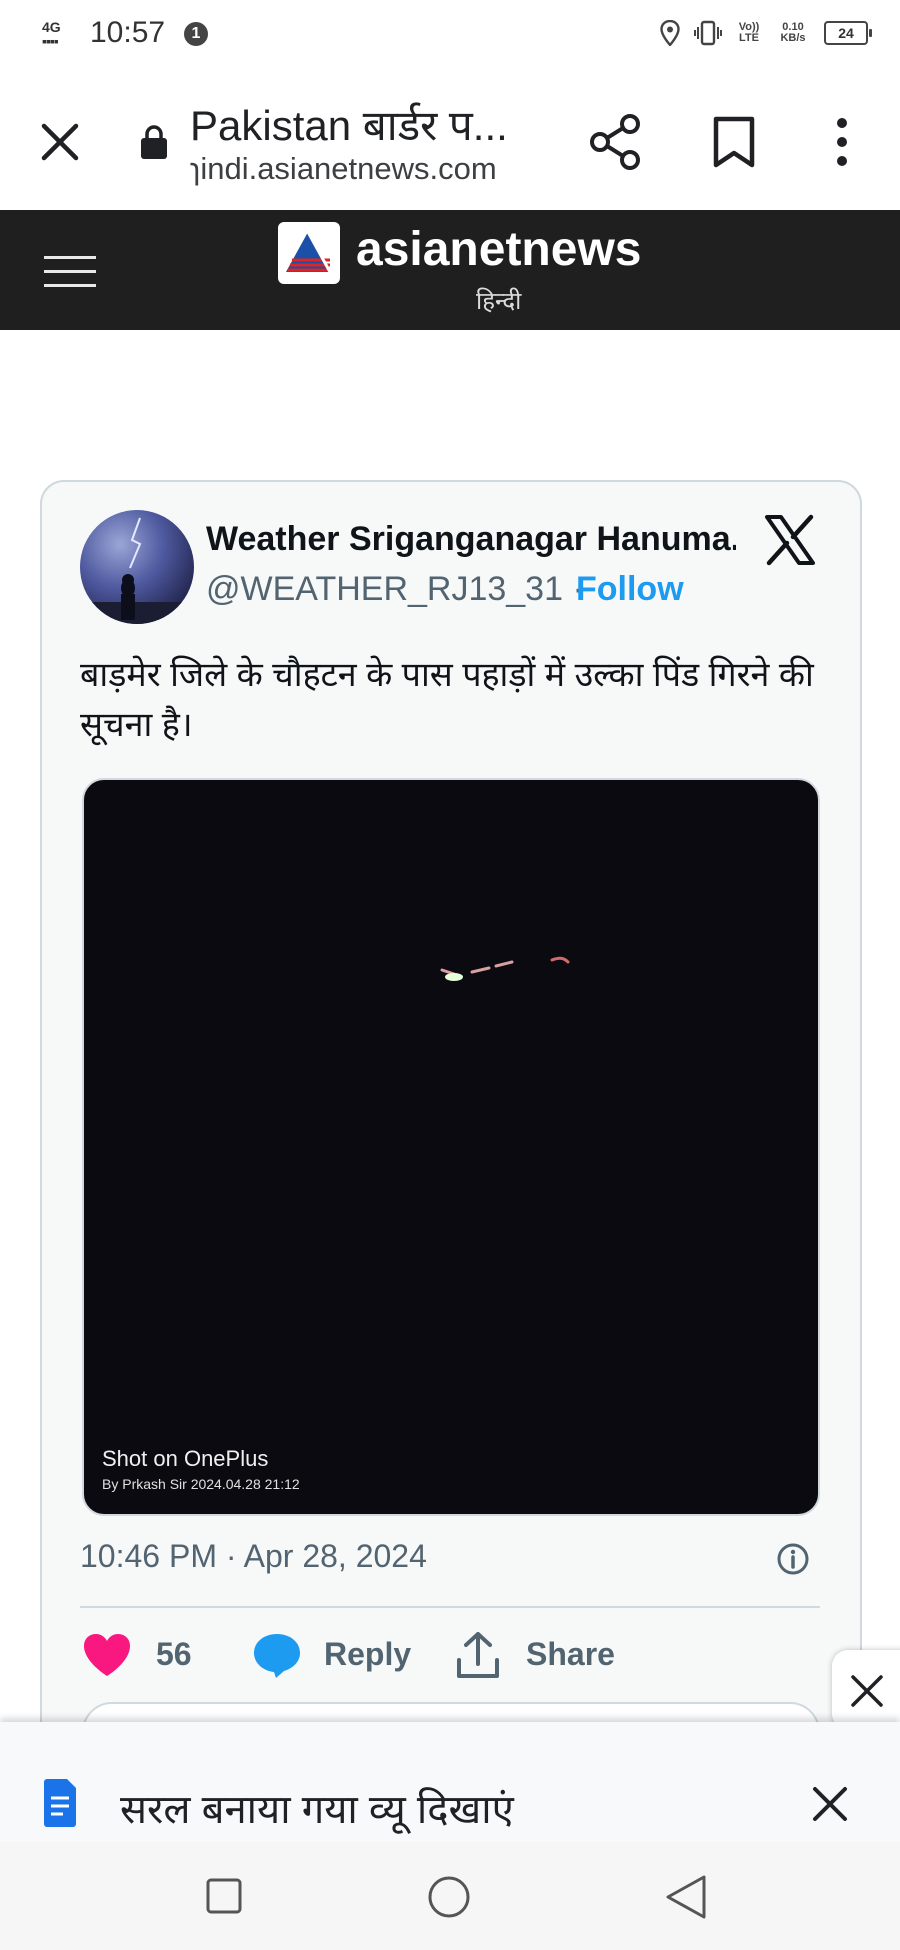 The image size is (900, 1950). I want to click on divider, so click(450, 1607).